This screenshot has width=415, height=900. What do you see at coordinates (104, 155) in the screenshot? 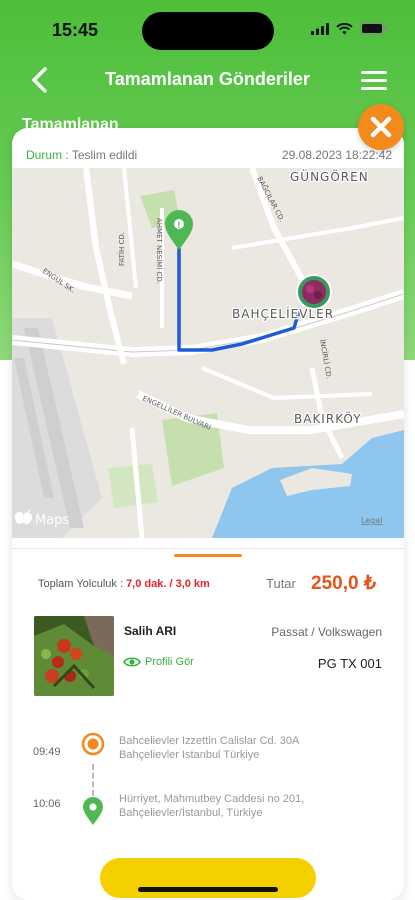
I see `status-value: Teslim edildi` at bounding box center [104, 155].